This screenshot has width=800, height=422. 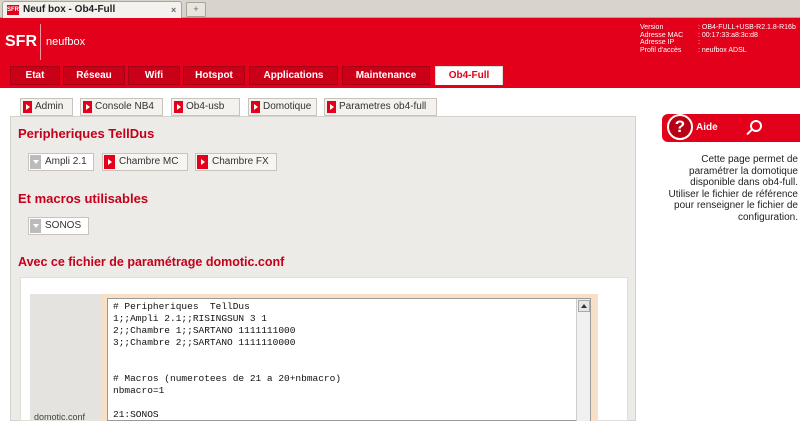 I want to click on device-label: Chambre MC, so click(x=149, y=161).